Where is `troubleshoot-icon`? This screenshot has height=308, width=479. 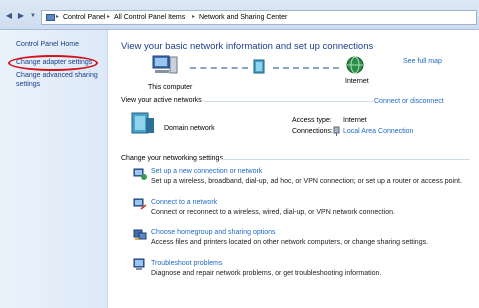
troubleshoot-icon is located at coordinates (139, 264).